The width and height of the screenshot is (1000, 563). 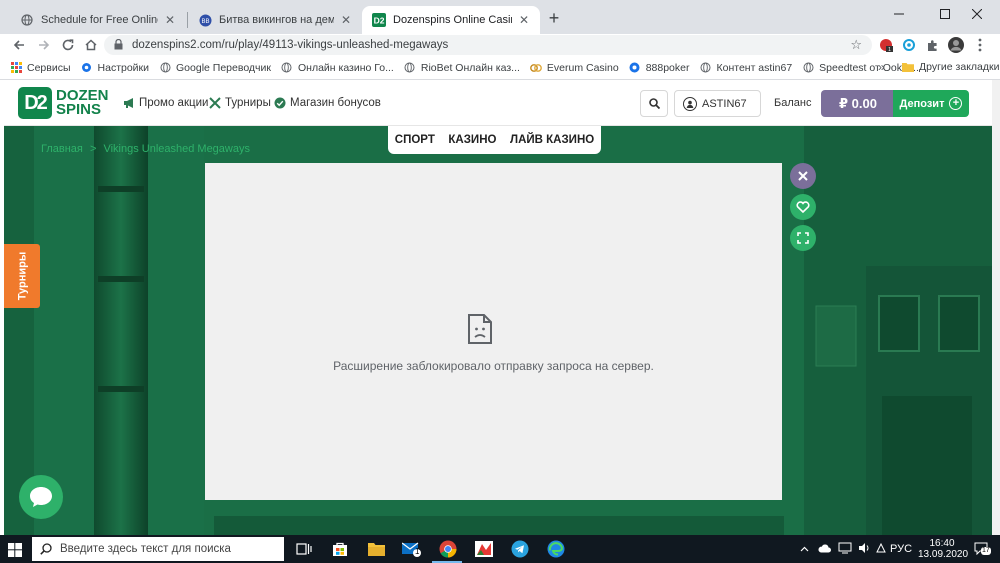 I want to click on user-icon, so click(x=690, y=103).